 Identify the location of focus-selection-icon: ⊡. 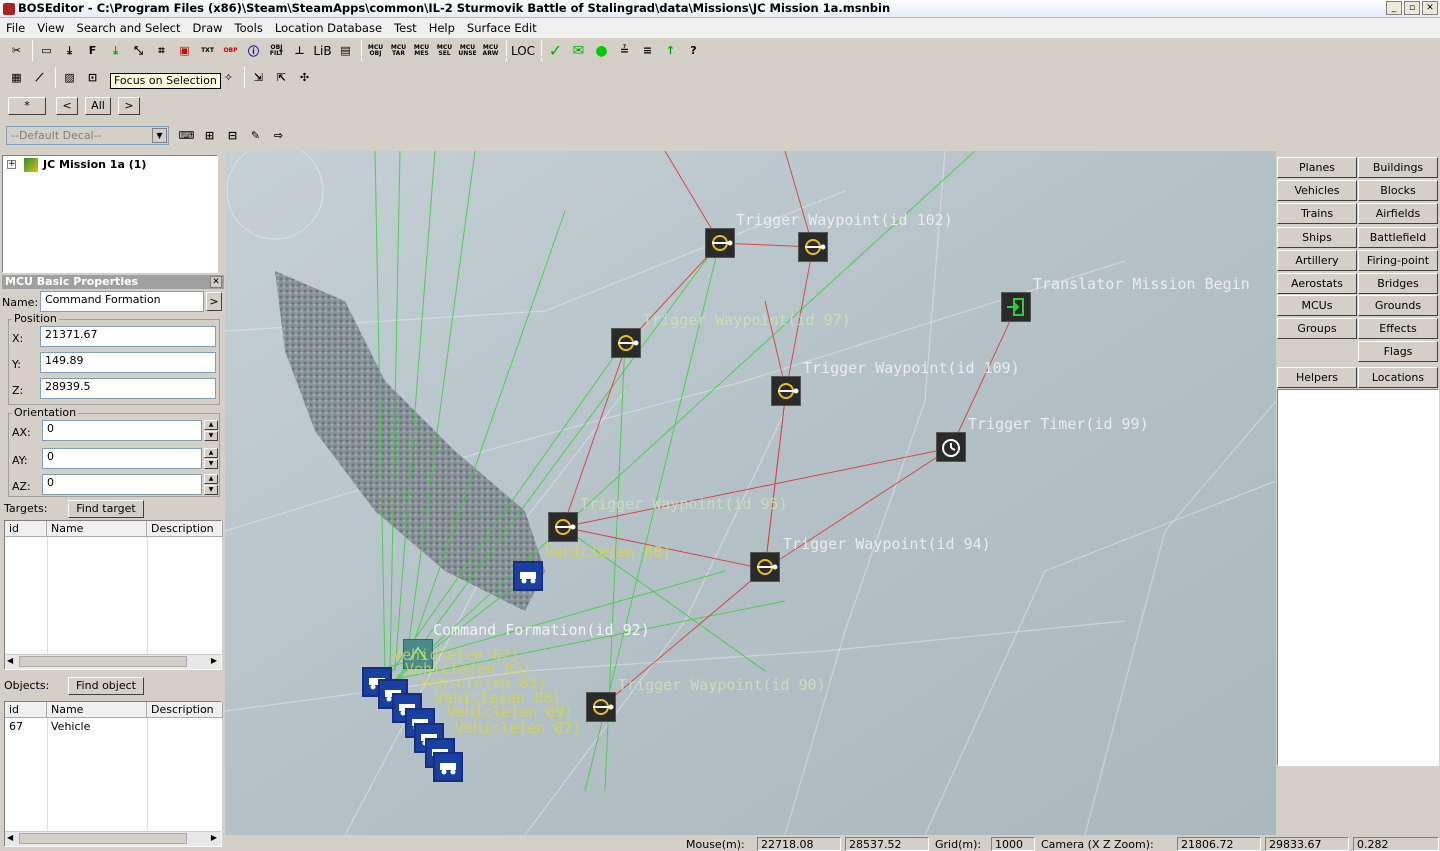
(92, 77).